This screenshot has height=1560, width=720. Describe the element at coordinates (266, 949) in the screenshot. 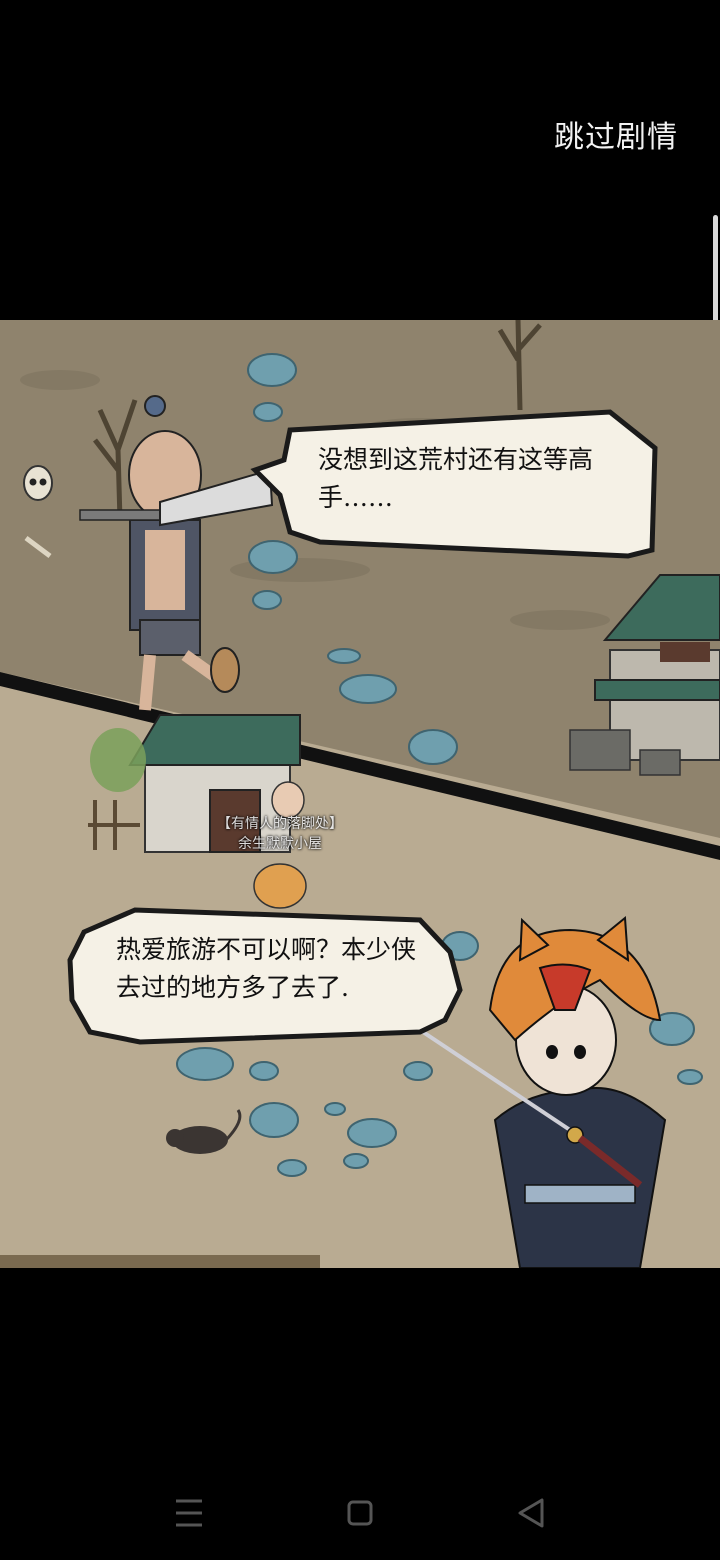

I see `hero-line-1: 热爱旅游不可以啊？本少侠` at that location.